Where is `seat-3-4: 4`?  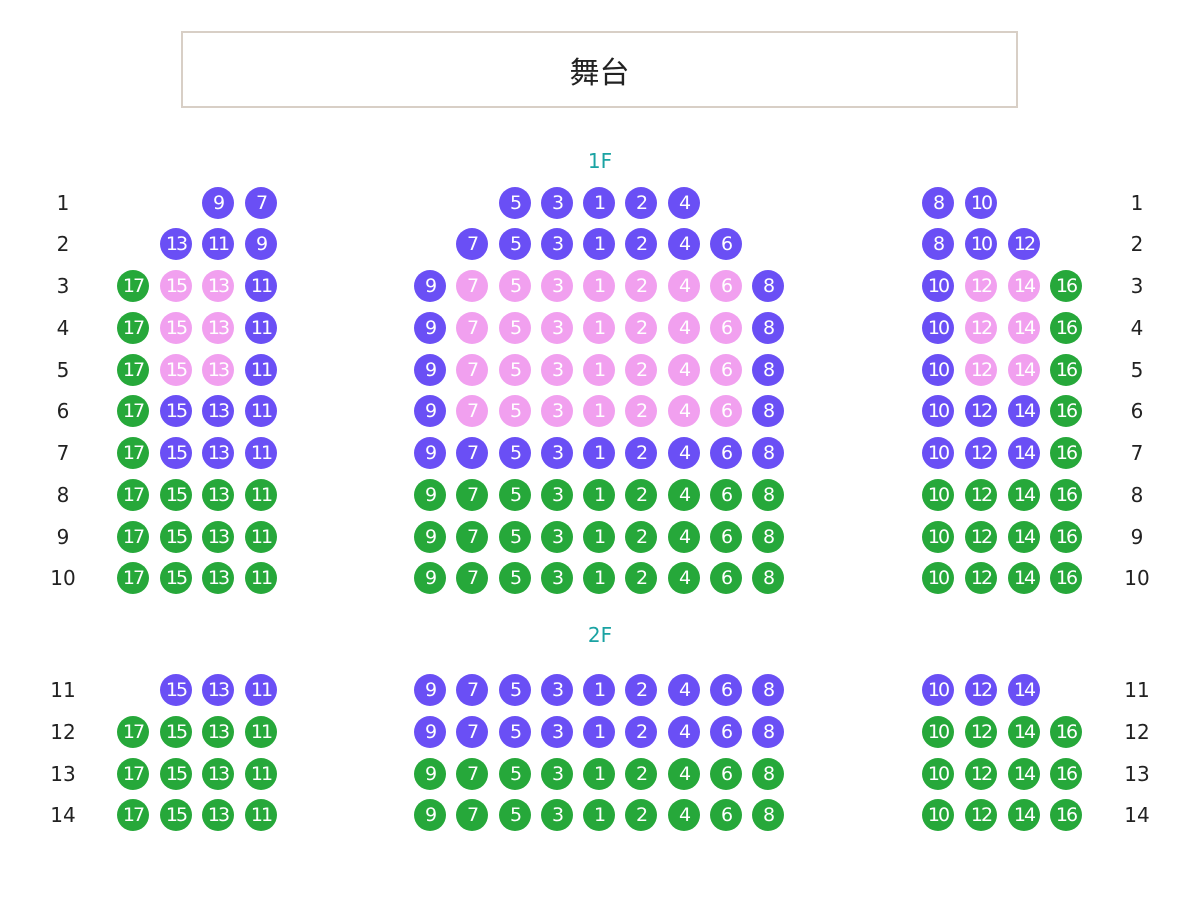 seat-3-4: 4 is located at coordinates (684, 286).